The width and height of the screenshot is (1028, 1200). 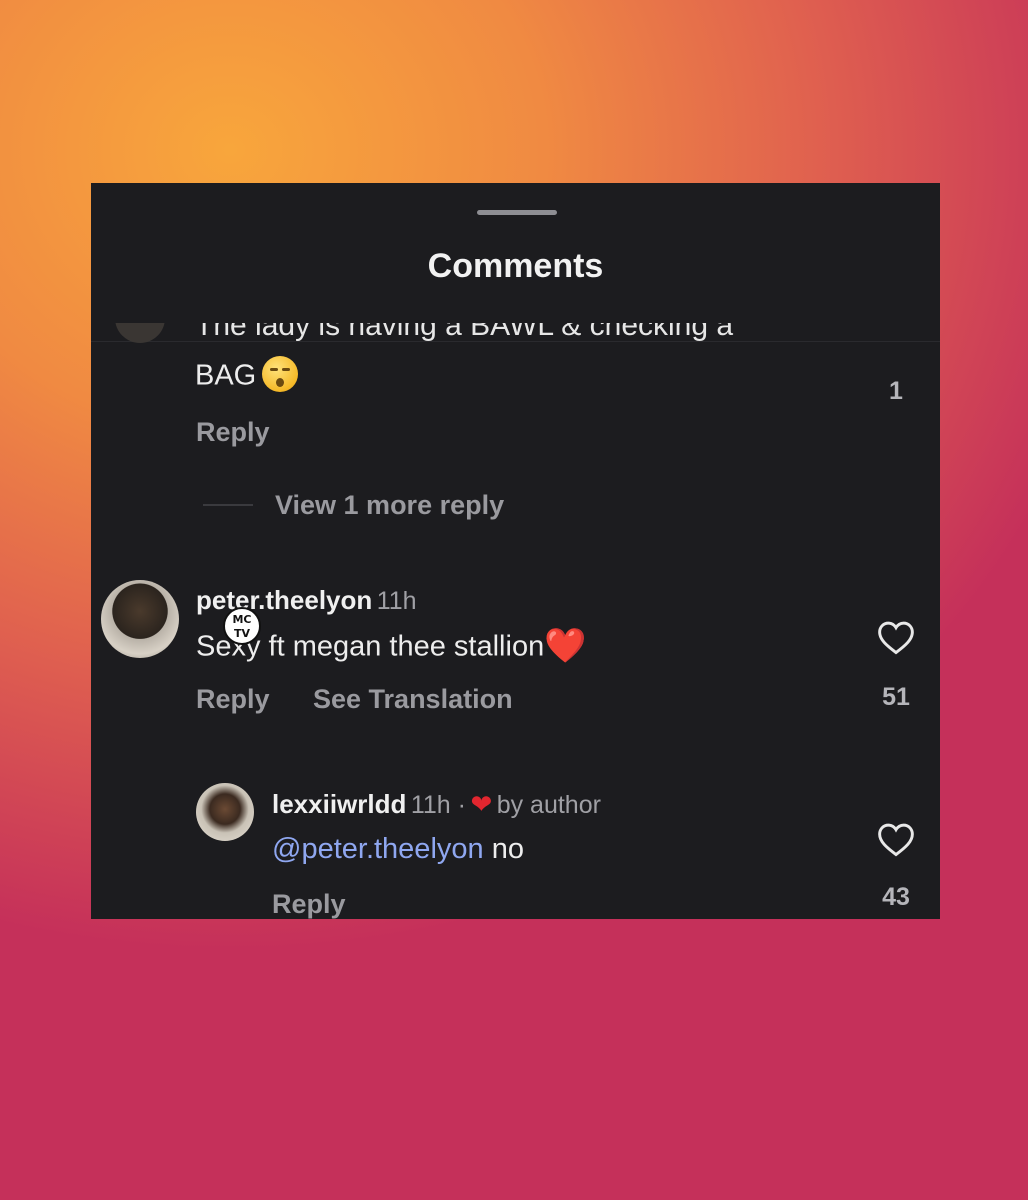 I want to click on timestamp: 11h ·, so click(x=438, y=805).